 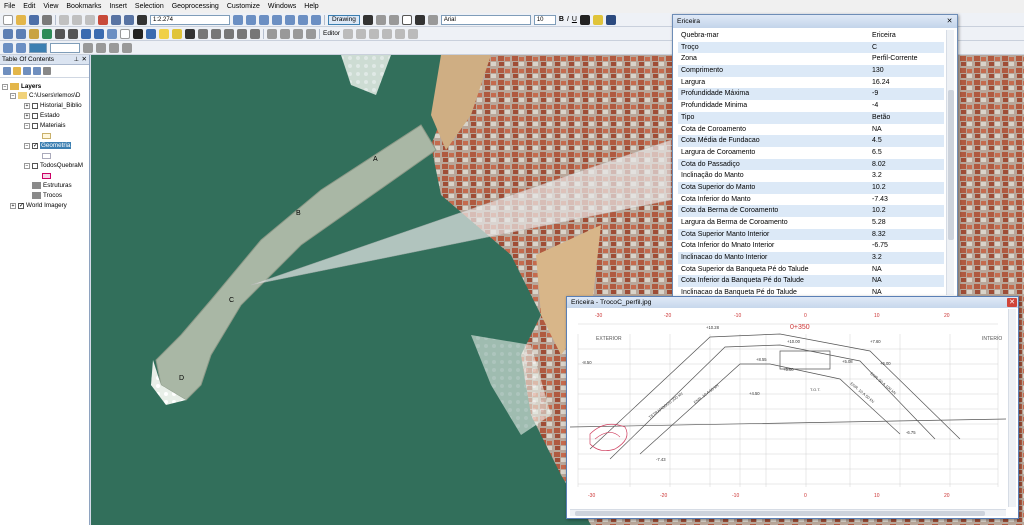 I want to click on scale-select: 1:2.274, so click(x=190, y=19).